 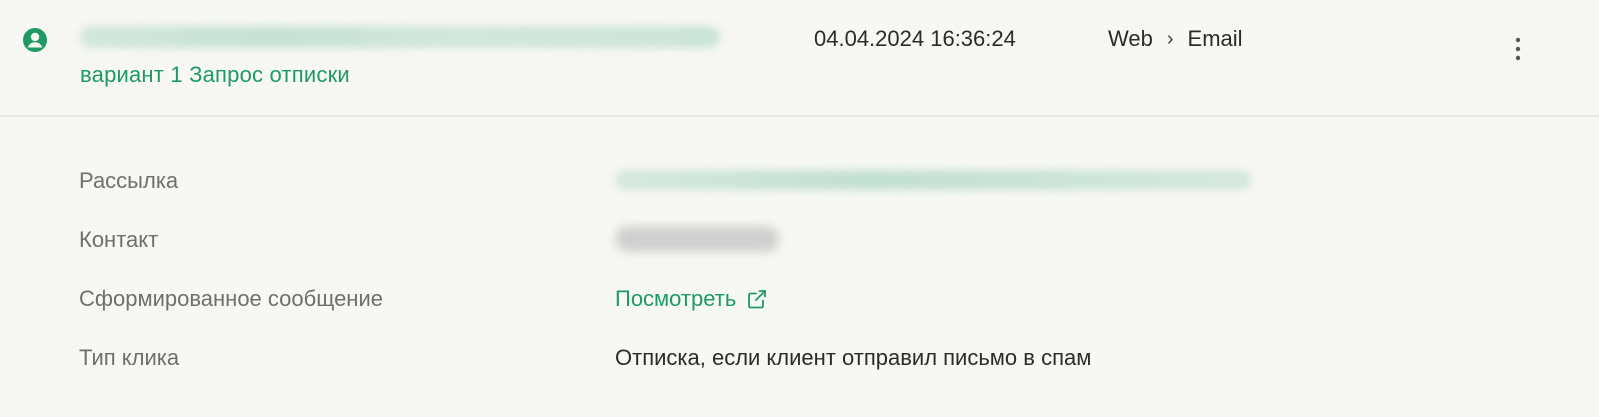 I want to click on event-datetime: 04.04.2024 16:36:24, so click(x=915, y=38).